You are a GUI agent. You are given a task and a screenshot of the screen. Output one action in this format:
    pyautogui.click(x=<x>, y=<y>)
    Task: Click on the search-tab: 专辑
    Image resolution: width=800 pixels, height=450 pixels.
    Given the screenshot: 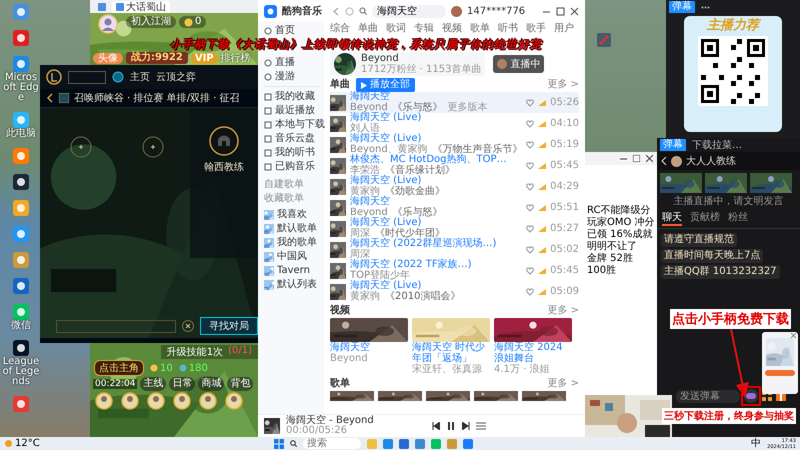 What is the action you would take?
    pyautogui.click(x=424, y=28)
    